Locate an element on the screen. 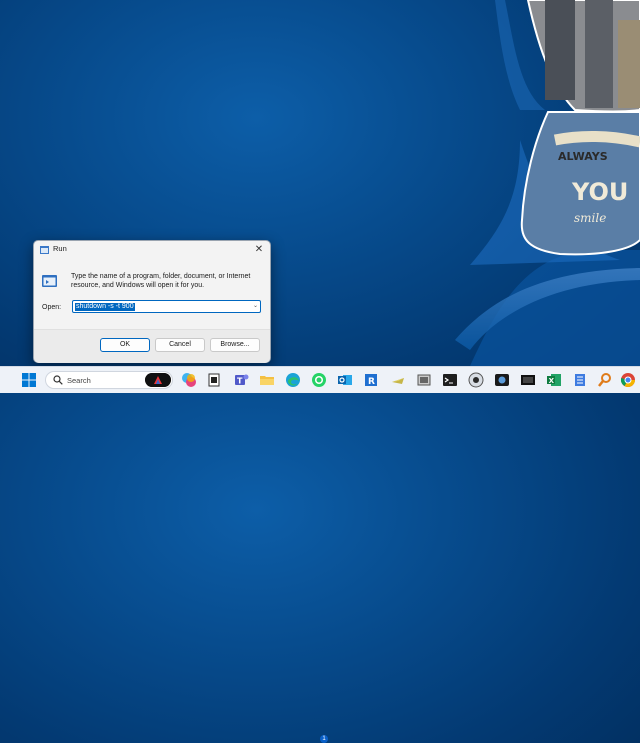 The height and width of the screenshot is (743, 640). chrome-icon is located at coordinates (628, 380).